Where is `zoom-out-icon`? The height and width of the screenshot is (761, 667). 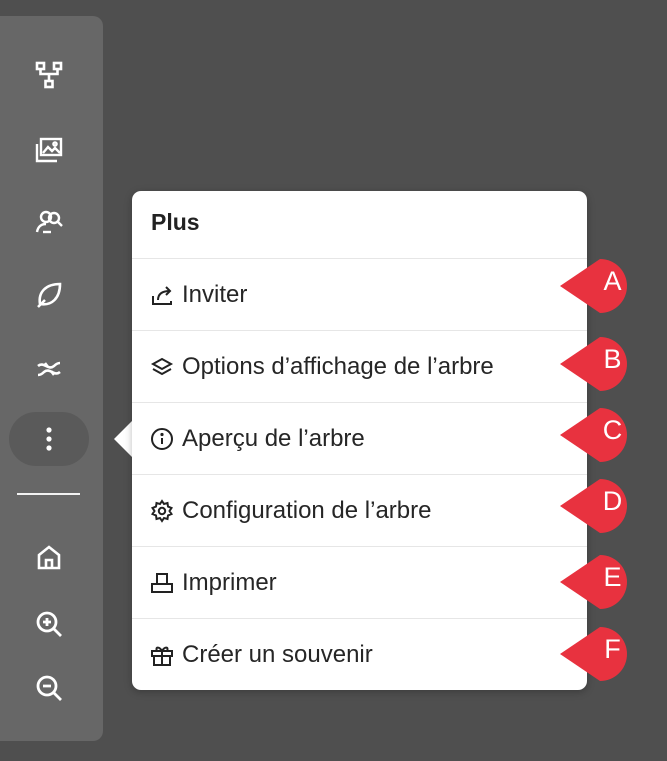 zoom-out-icon is located at coordinates (49, 688).